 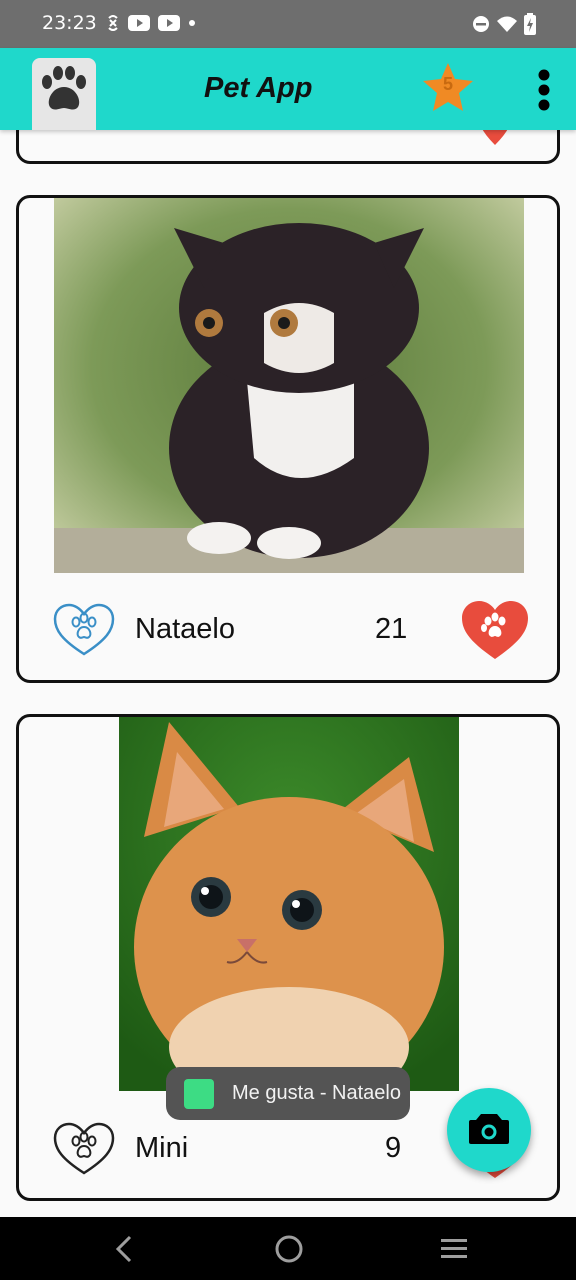 I want to click on like-count: 9, so click(x=393, y=1148).